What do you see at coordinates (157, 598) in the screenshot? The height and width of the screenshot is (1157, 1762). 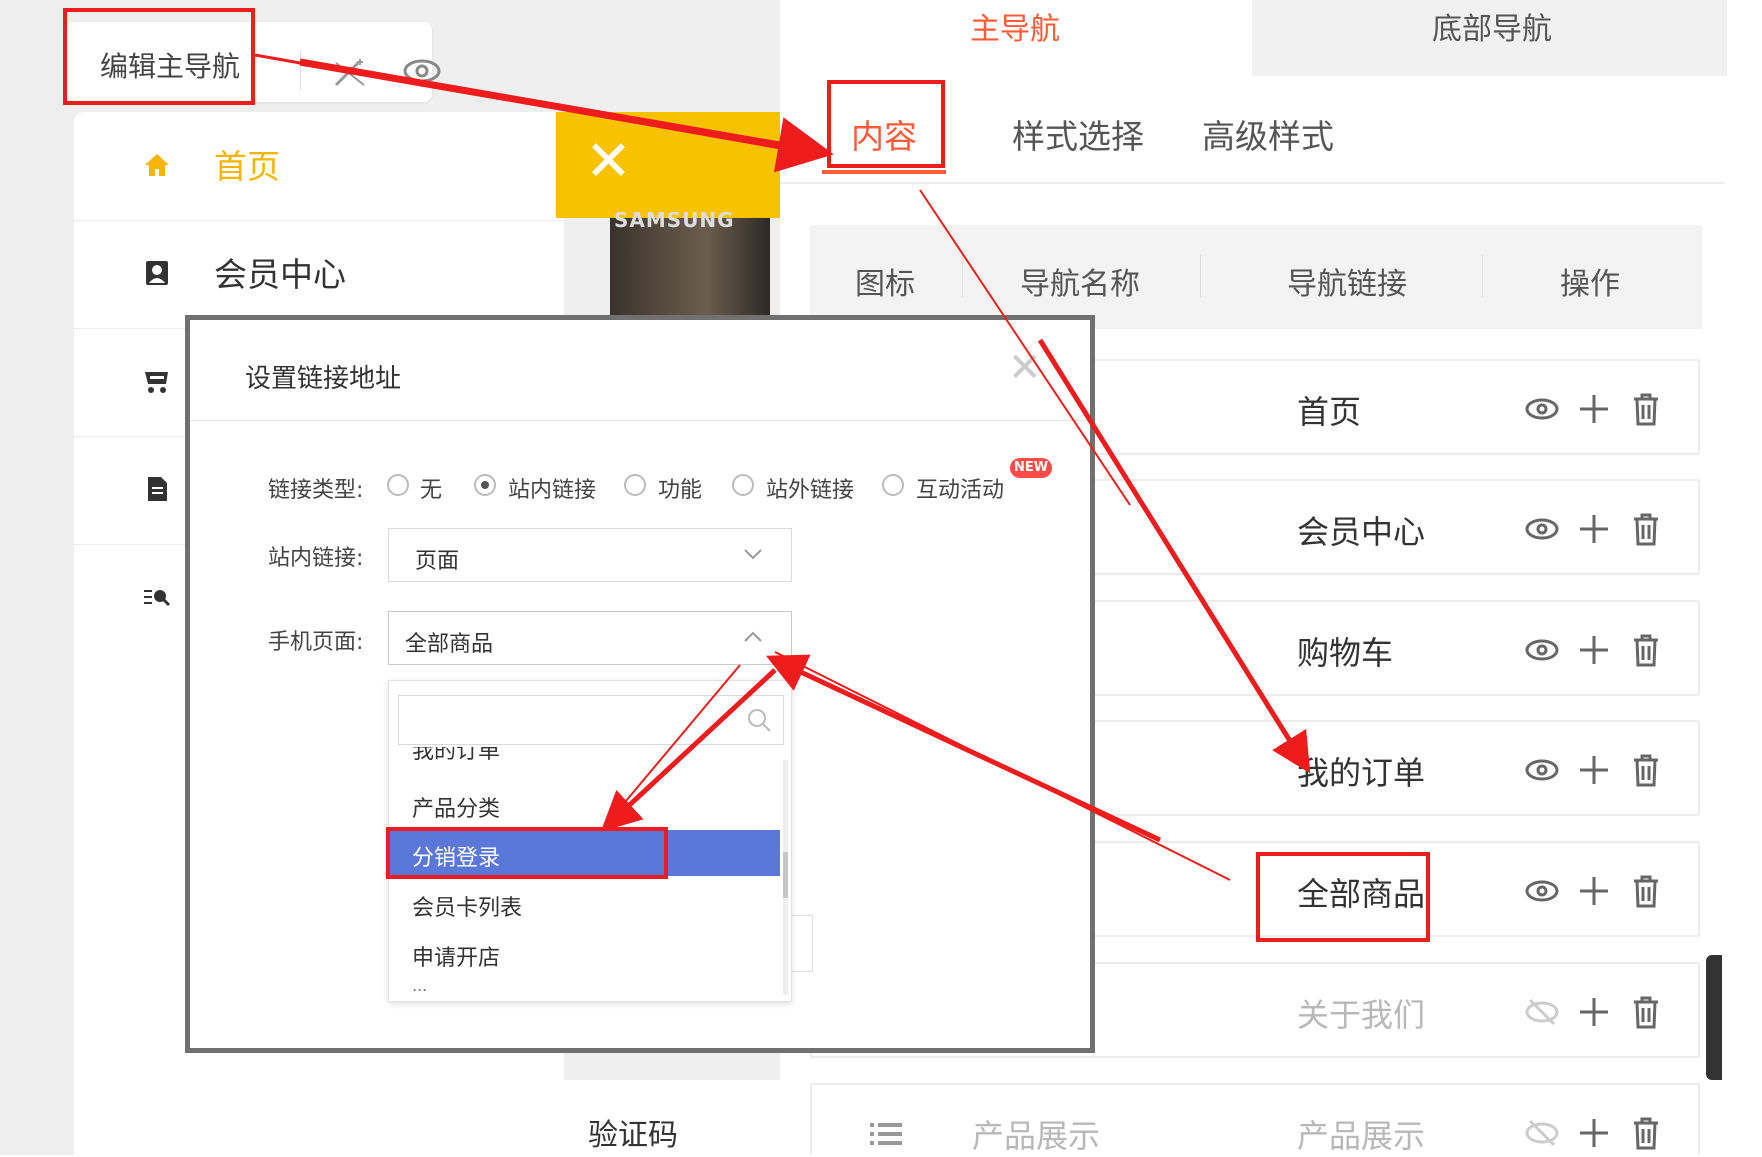 I see `search-list-icon` at bounding box center [157, 598].